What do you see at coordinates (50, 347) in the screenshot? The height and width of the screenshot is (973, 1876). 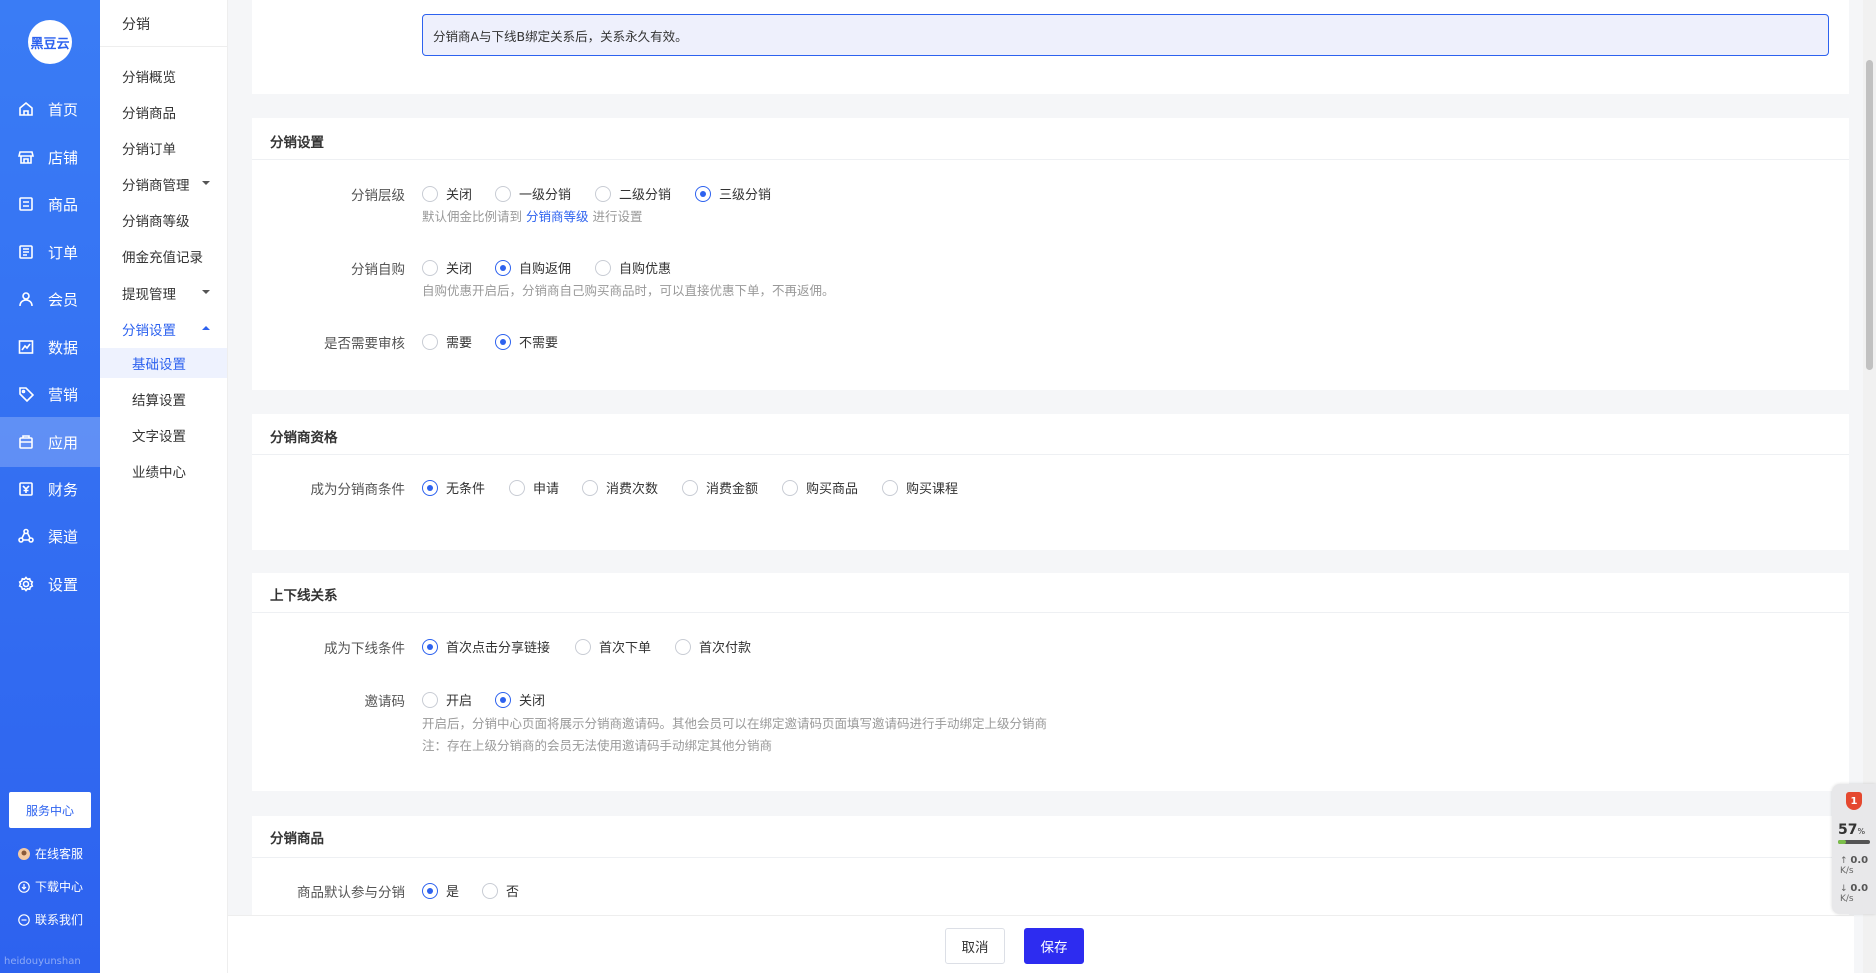 I see `nav-item-data: 数据` at bounding box center [50, 347].